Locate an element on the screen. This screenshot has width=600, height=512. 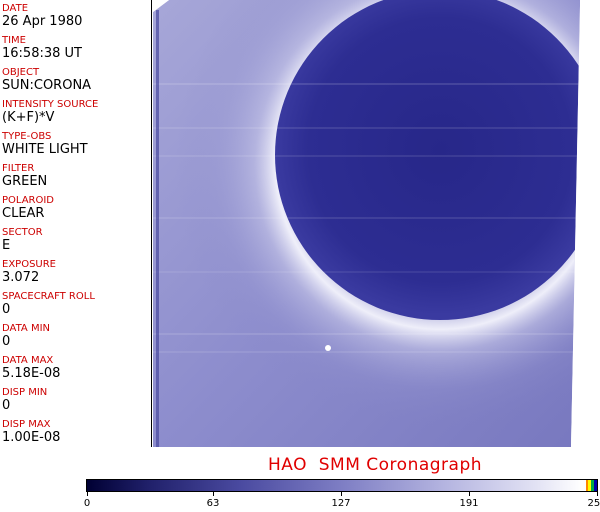
metadata-label: POLAROID is located at coordinates (28, 200).